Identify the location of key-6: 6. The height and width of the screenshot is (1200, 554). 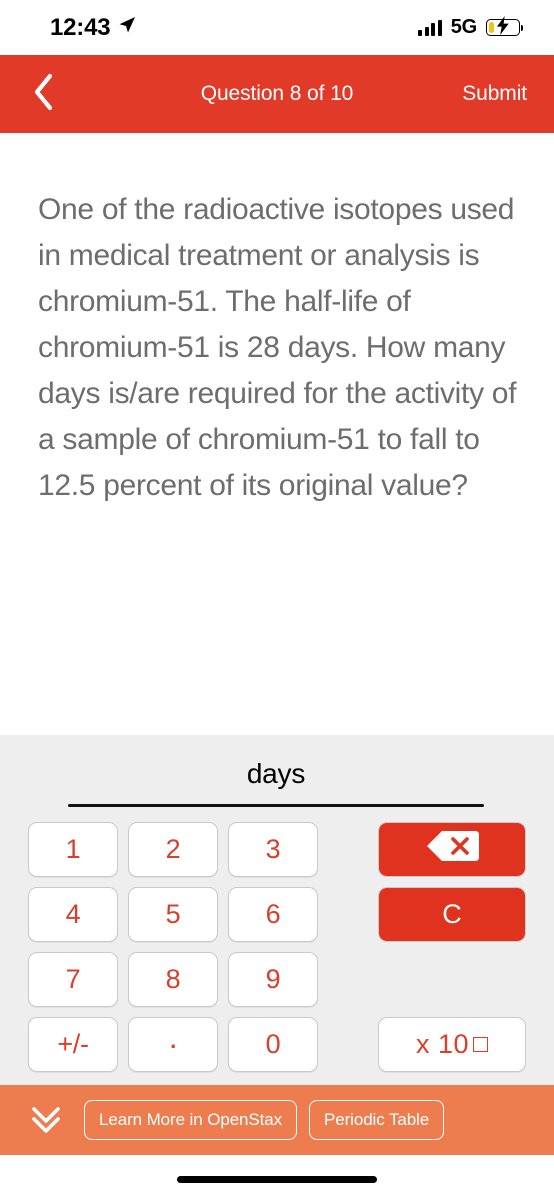
(273, 914).